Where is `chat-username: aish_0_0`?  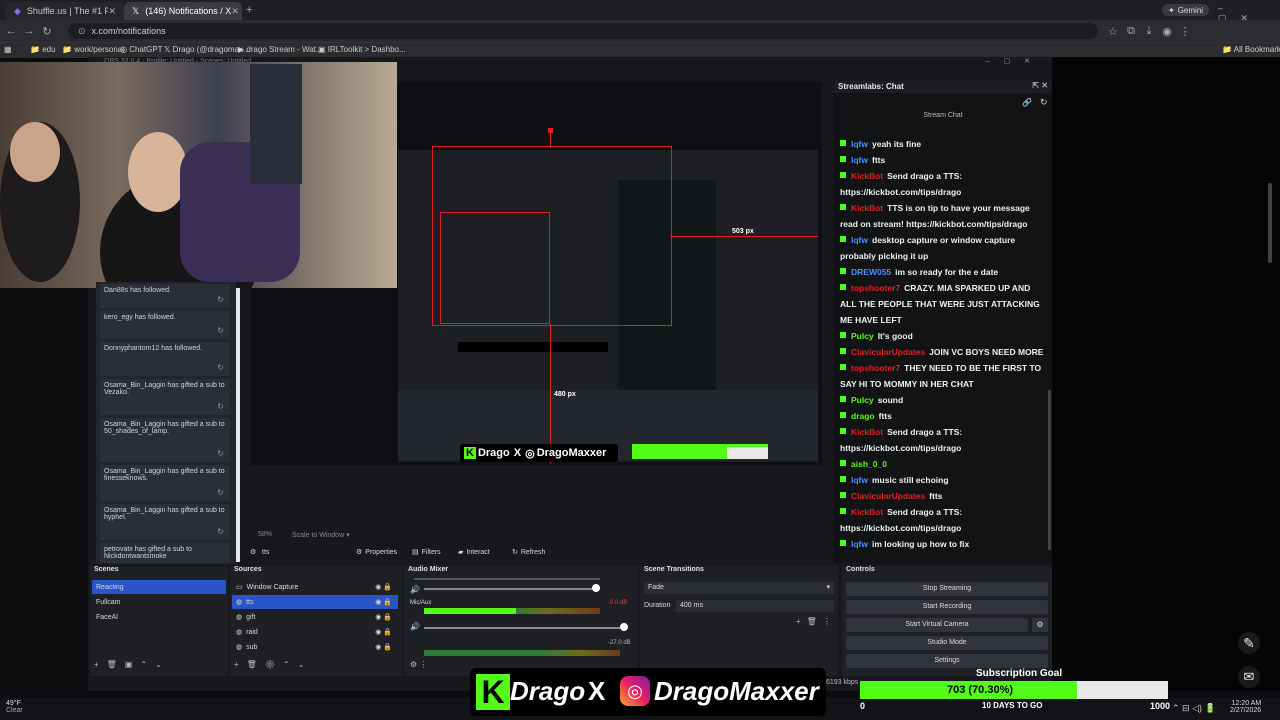
chat-username: aish_0_0 is located at coordinates (869, 464).